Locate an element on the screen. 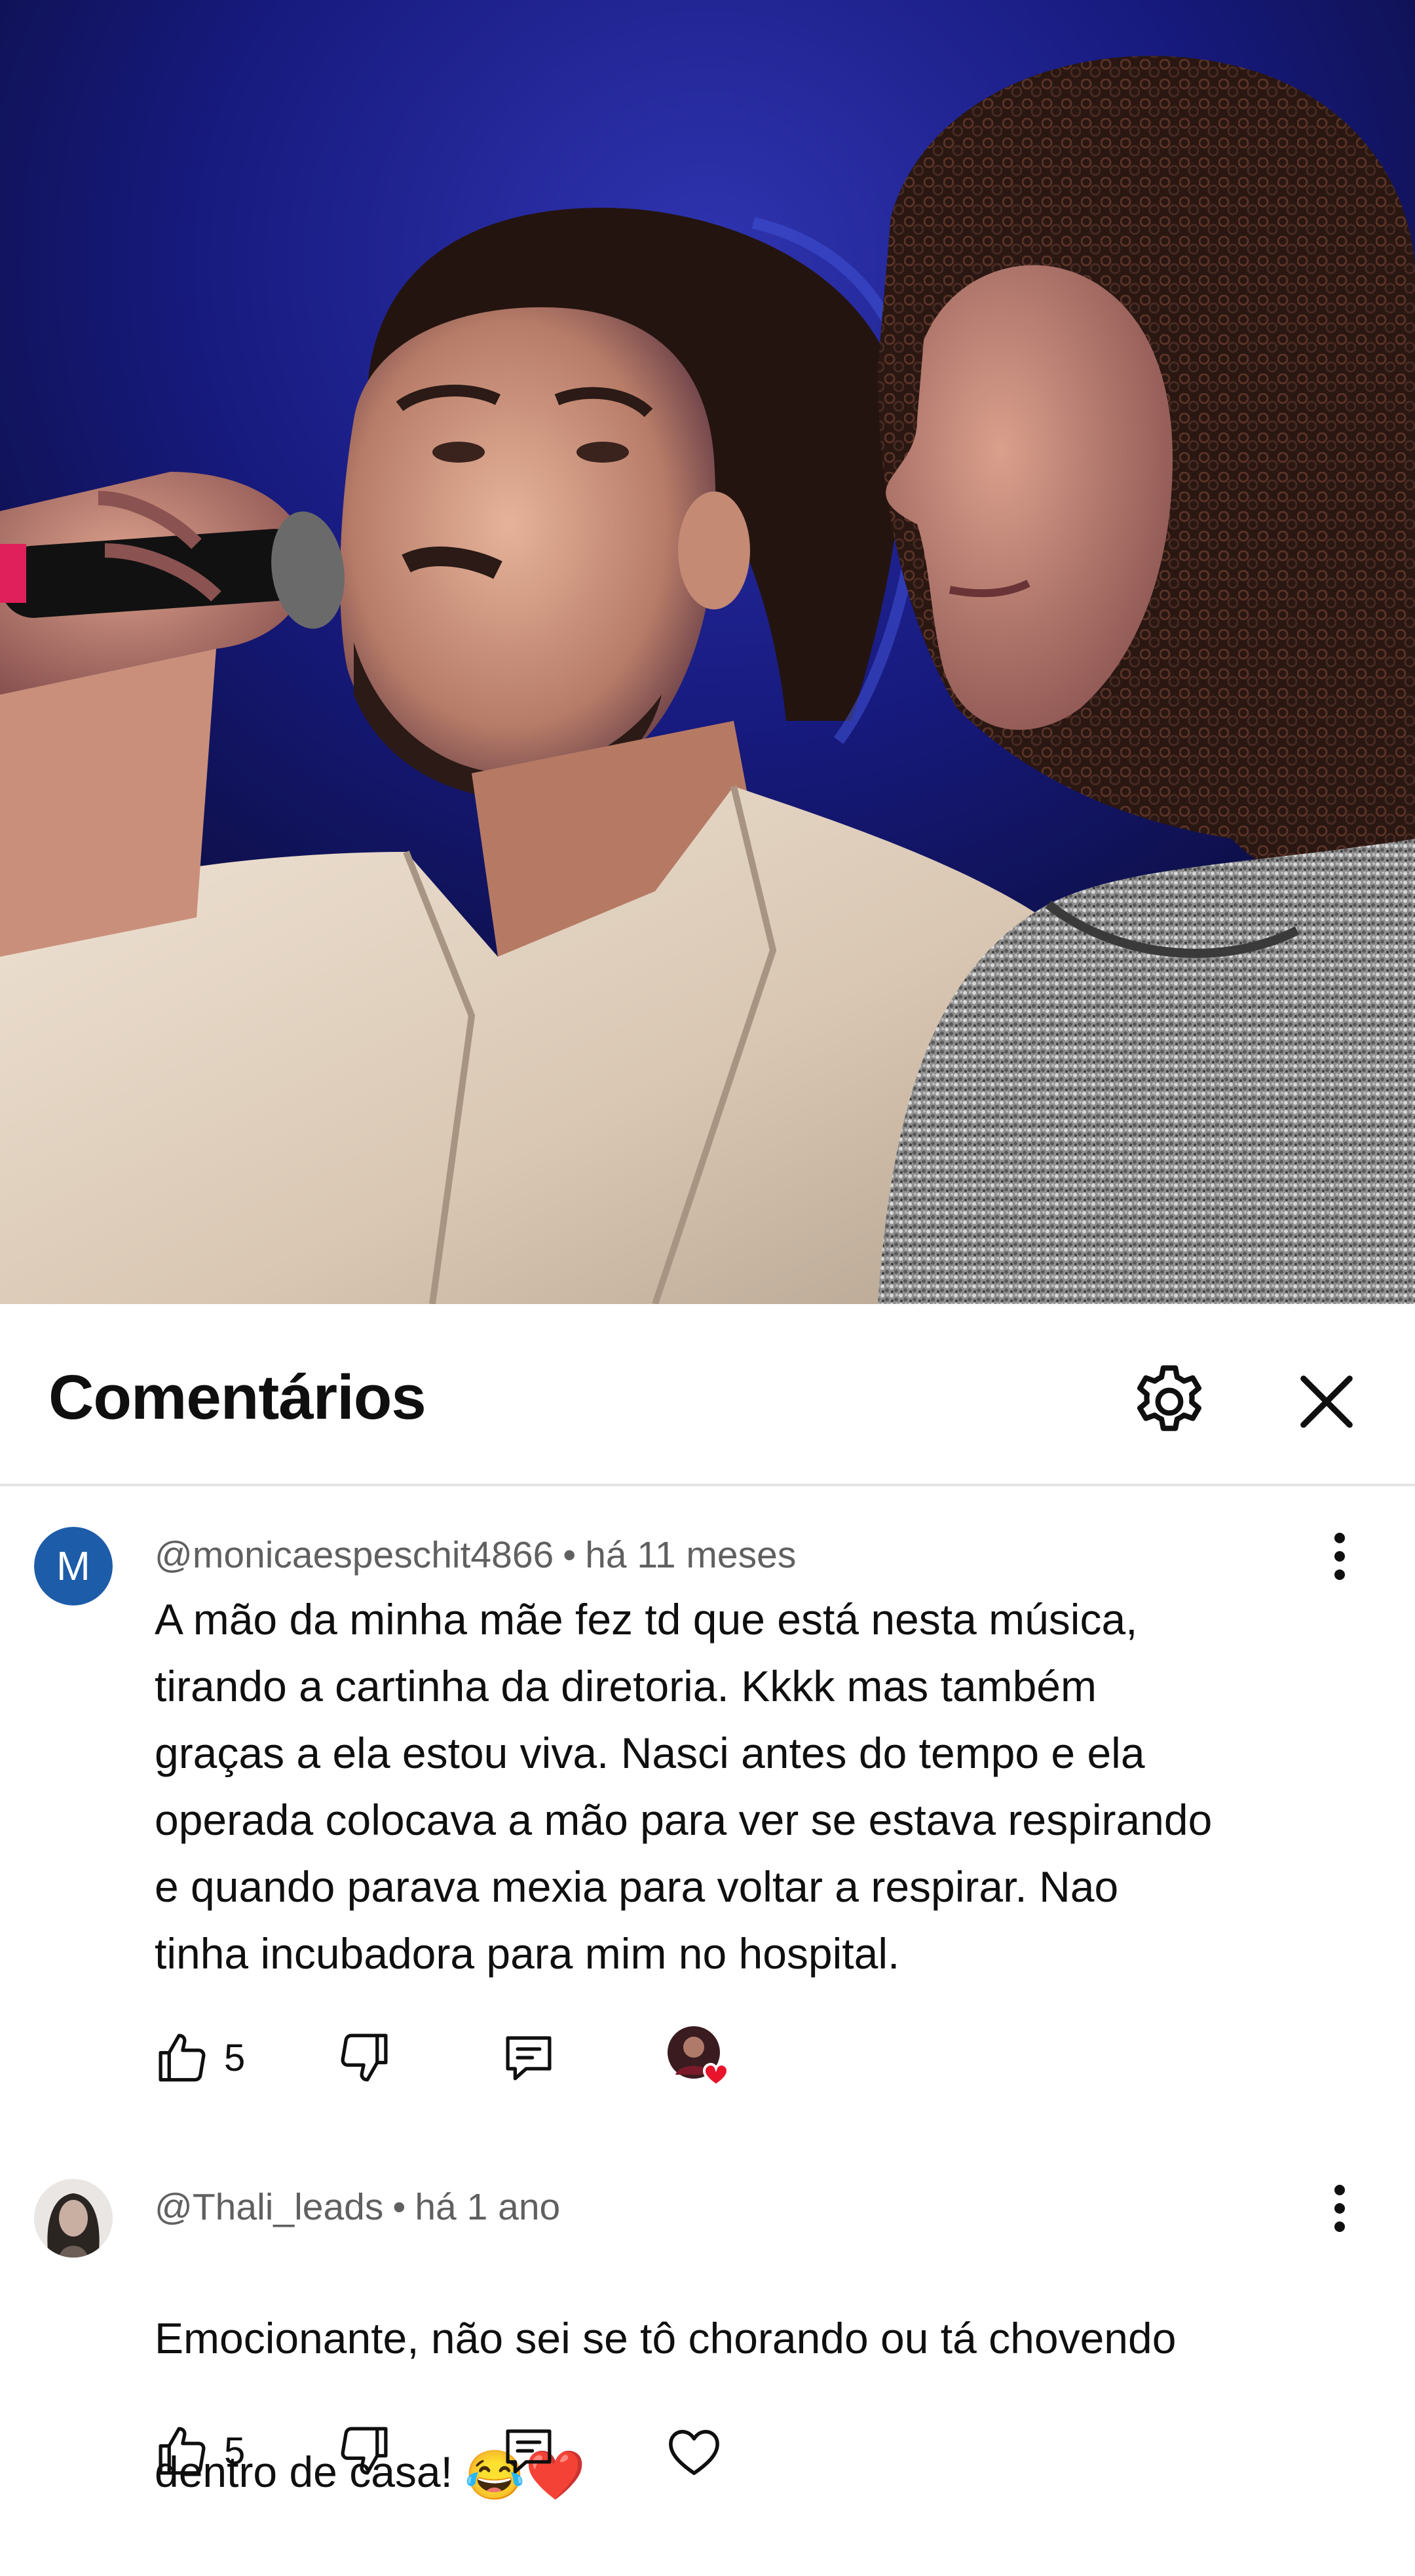 The height and width of the screenshot is (2576, 1415). avatar-letter: M is located at coordinates (73, 1566).